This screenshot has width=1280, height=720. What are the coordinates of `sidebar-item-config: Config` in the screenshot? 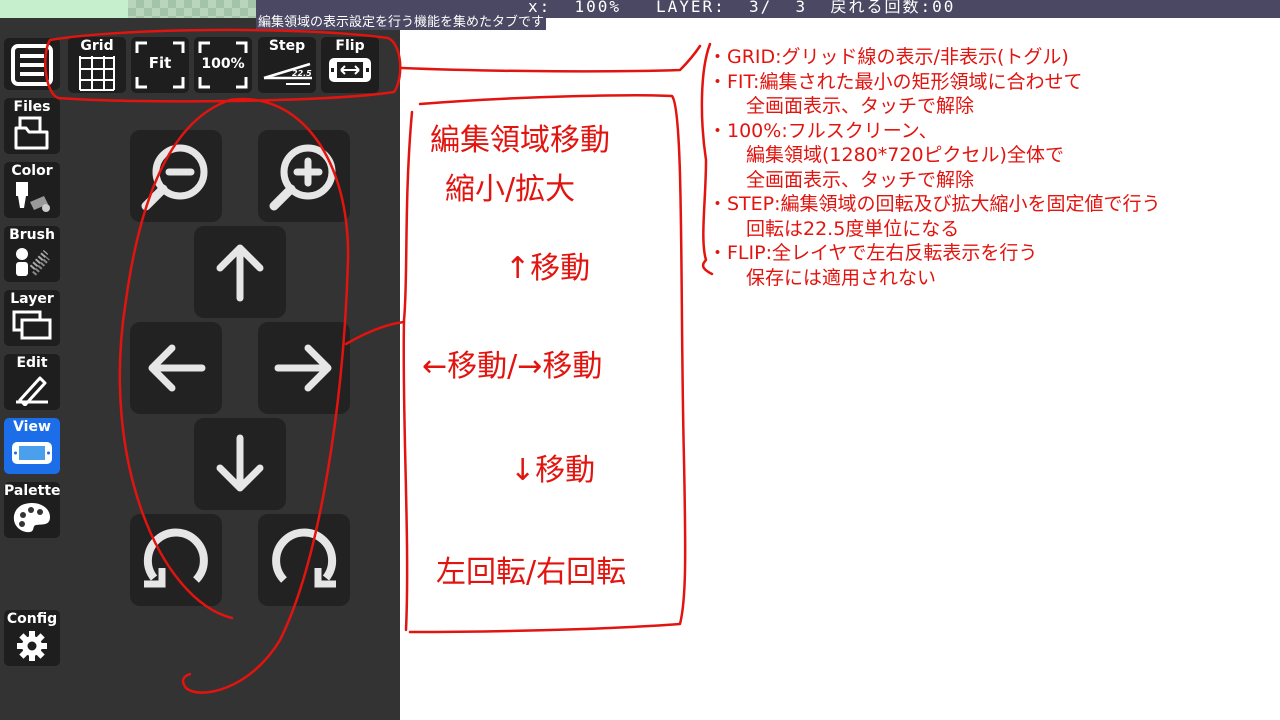 It's located at (32, 638).